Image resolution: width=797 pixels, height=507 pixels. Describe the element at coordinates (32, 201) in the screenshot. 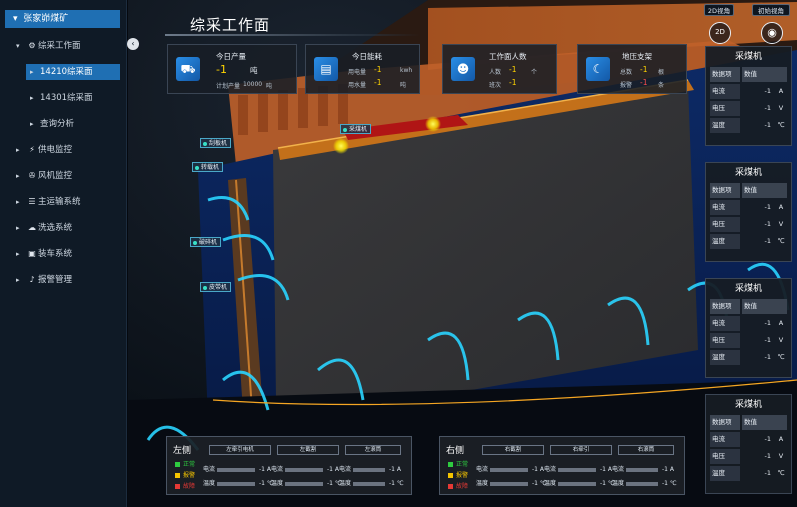

I see `conveyor-icon: ☰` at that location.